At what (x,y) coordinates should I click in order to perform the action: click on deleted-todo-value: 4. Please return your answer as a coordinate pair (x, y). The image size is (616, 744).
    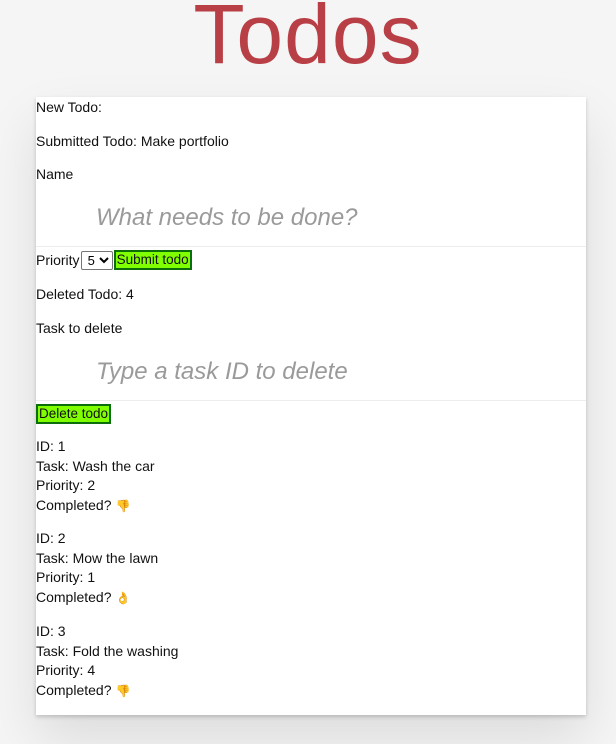
    Looking at the image, I should click on (130, 294).